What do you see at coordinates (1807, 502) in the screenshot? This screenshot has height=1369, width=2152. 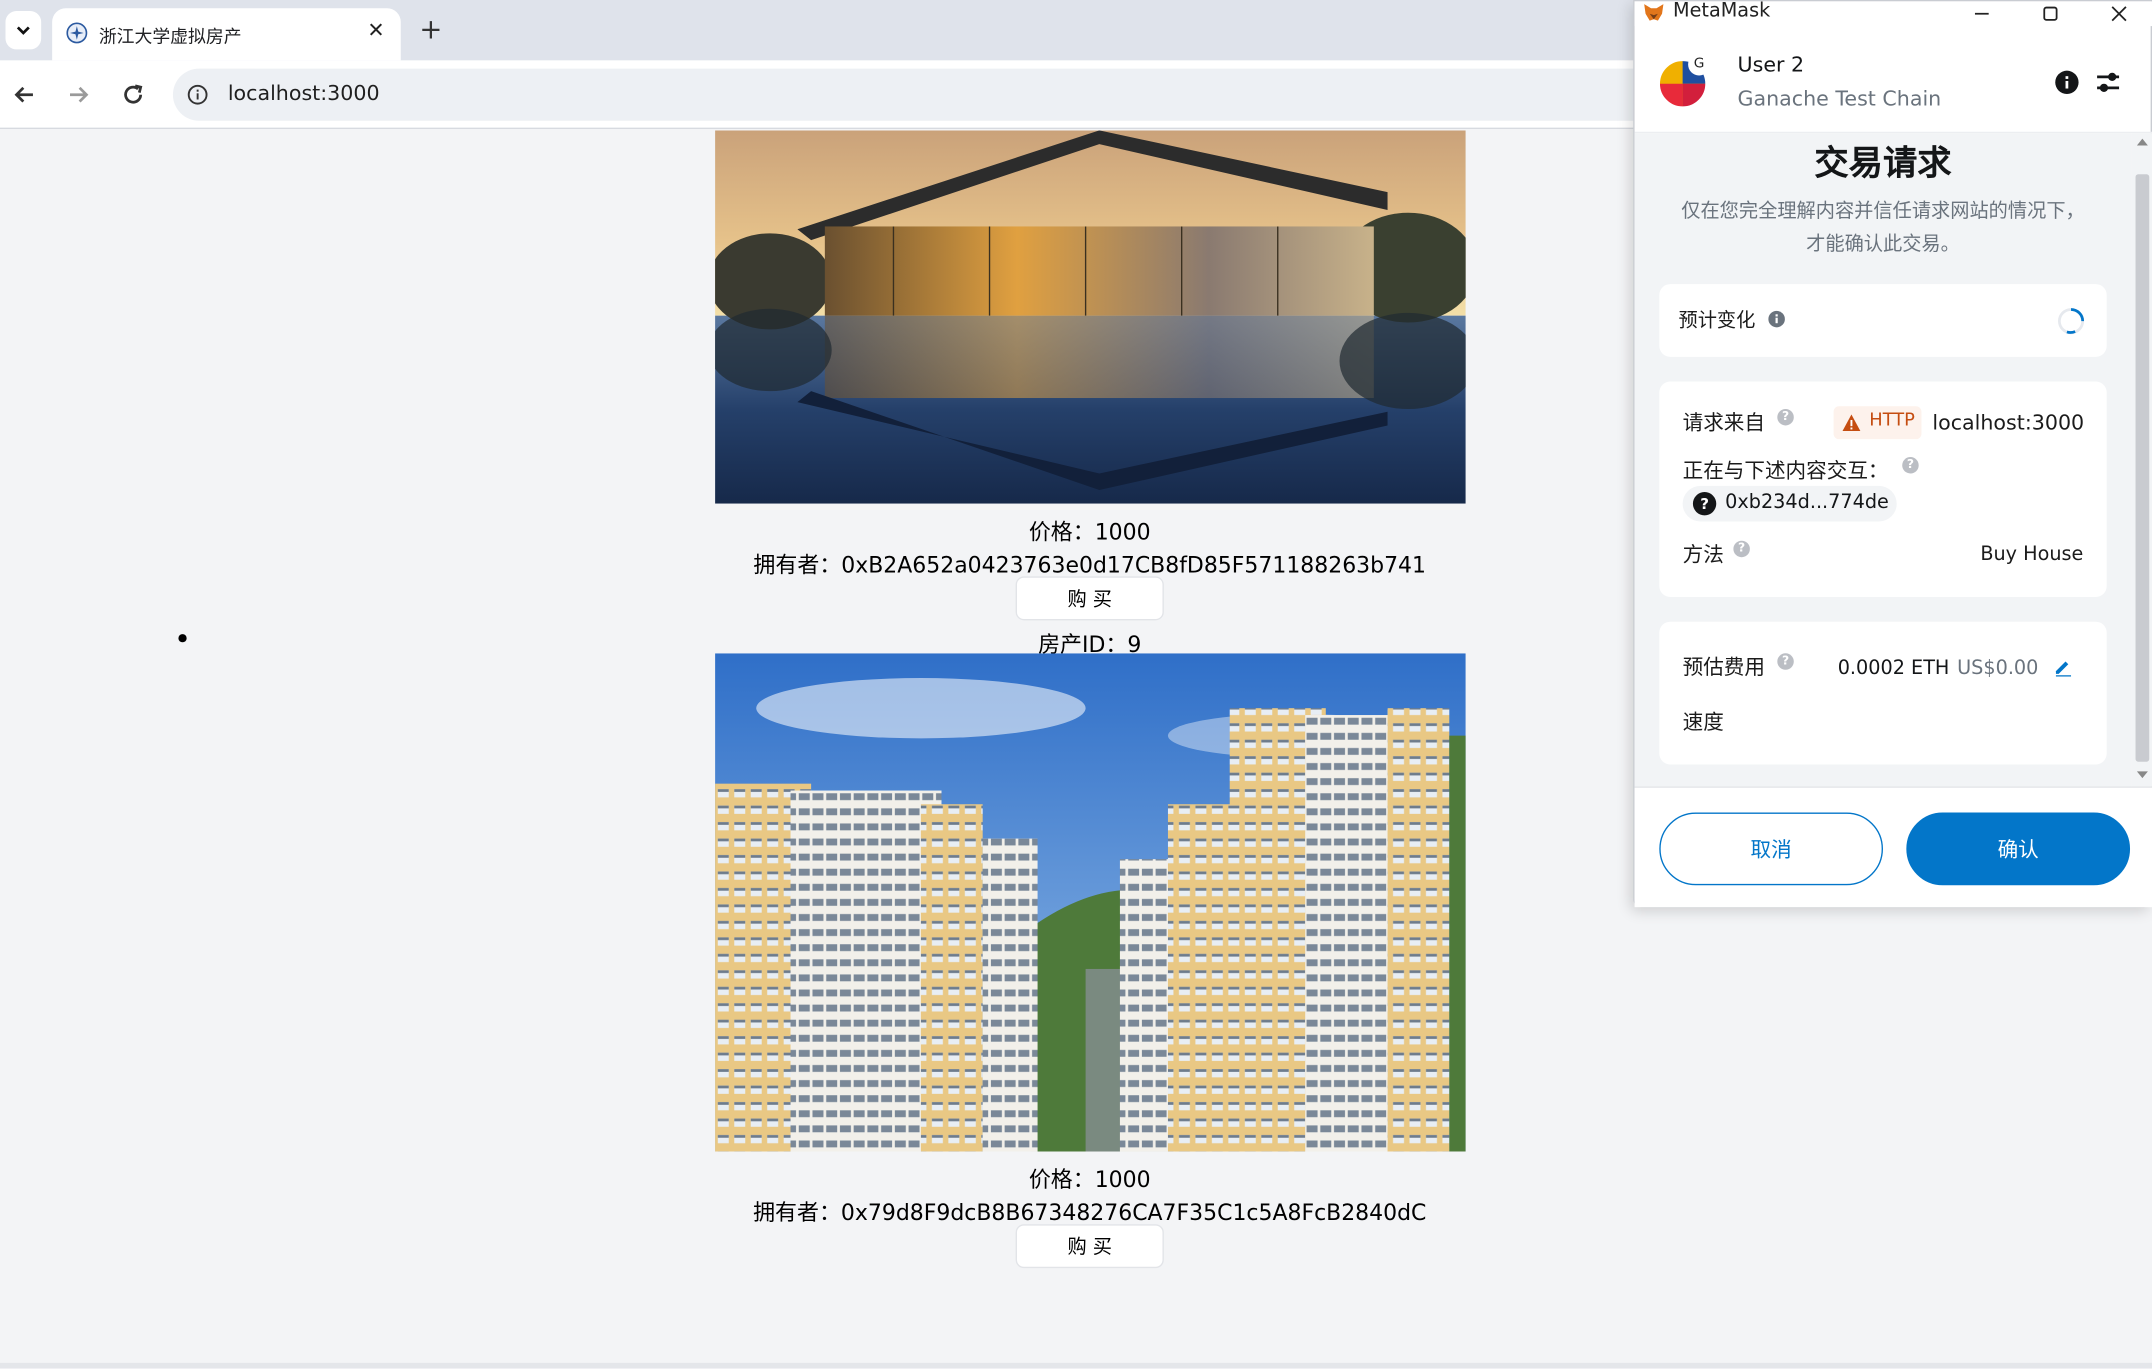 I see `contract-address: 0xb234d...774de` at bounding box center [1807, 502].